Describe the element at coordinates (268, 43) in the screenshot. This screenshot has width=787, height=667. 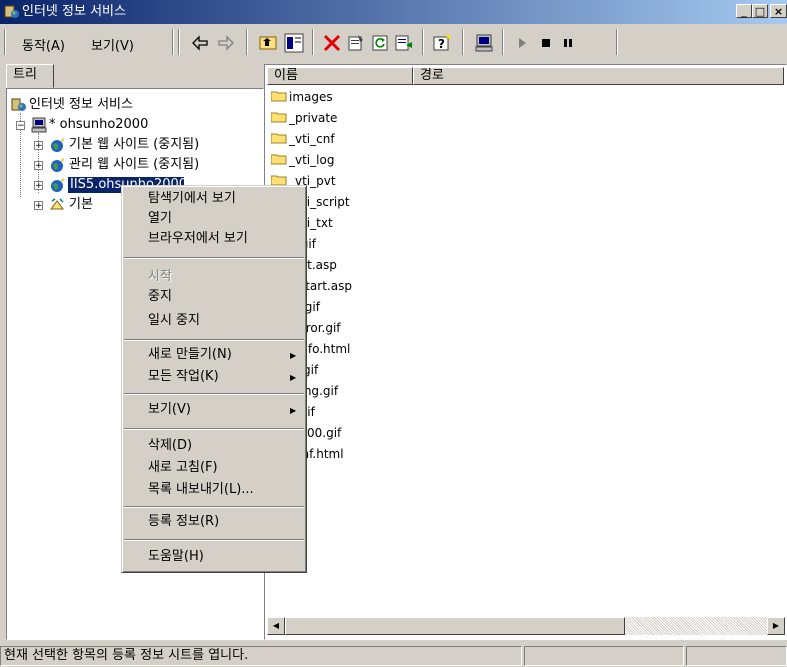
I see `up-level-icon` at that location.